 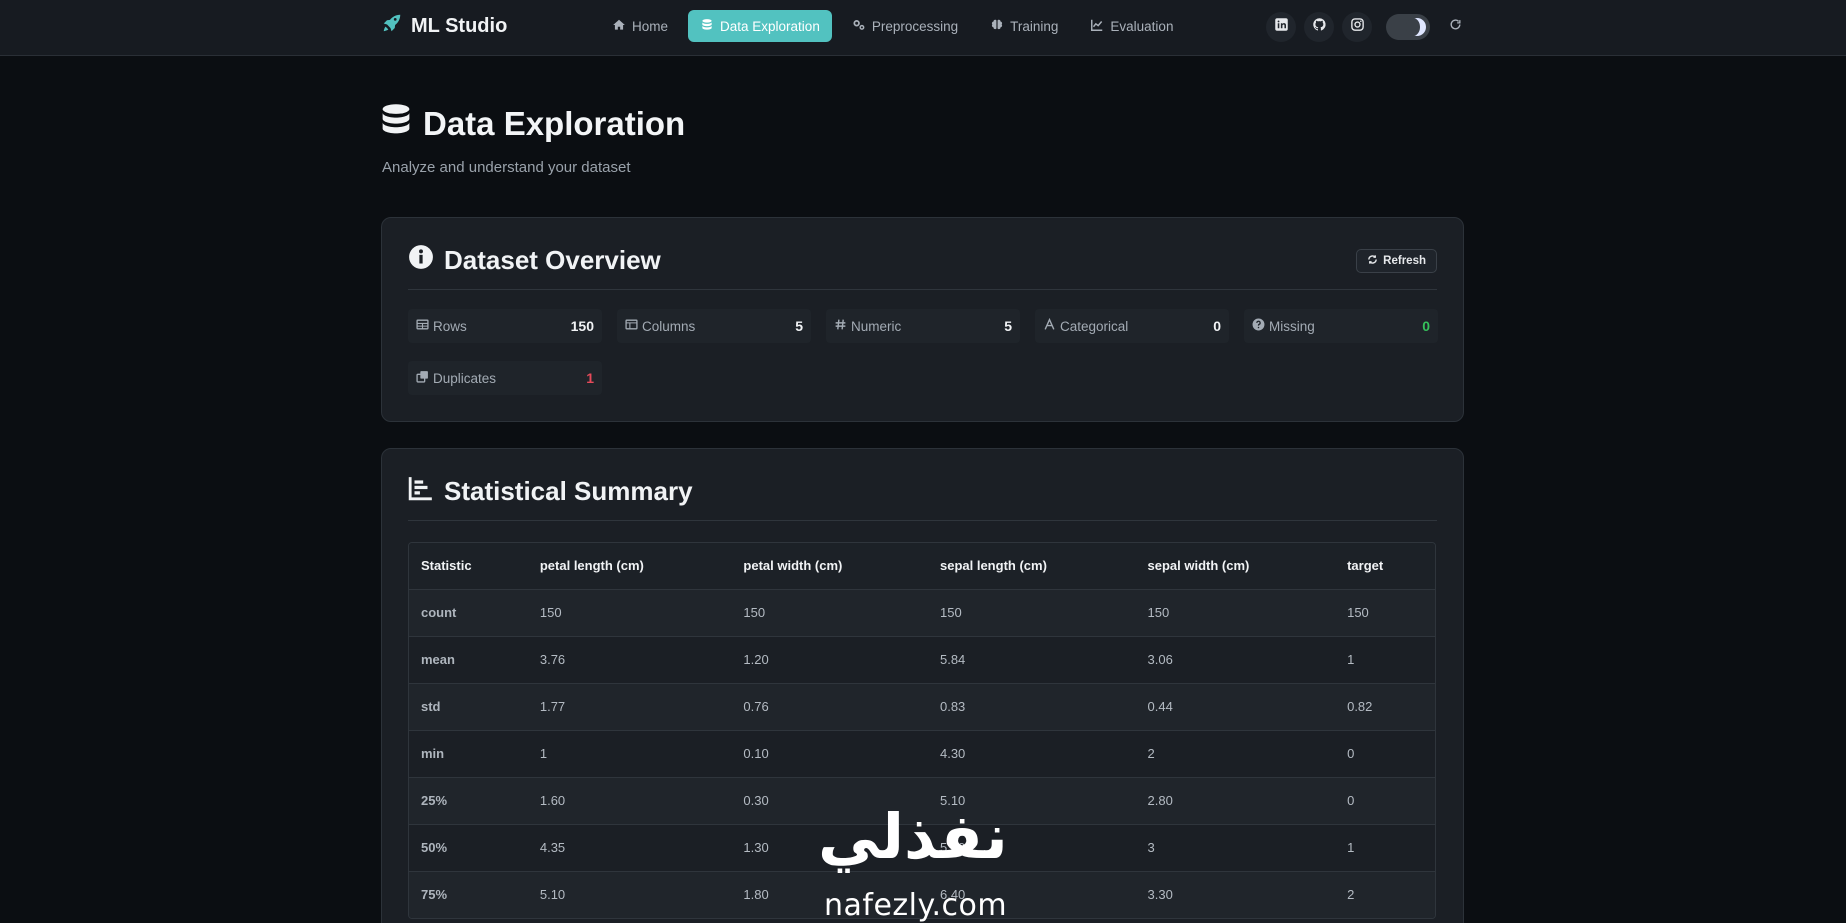 I want to click on metric-categorical: Categorical 0, so click(x=1132, y=326).